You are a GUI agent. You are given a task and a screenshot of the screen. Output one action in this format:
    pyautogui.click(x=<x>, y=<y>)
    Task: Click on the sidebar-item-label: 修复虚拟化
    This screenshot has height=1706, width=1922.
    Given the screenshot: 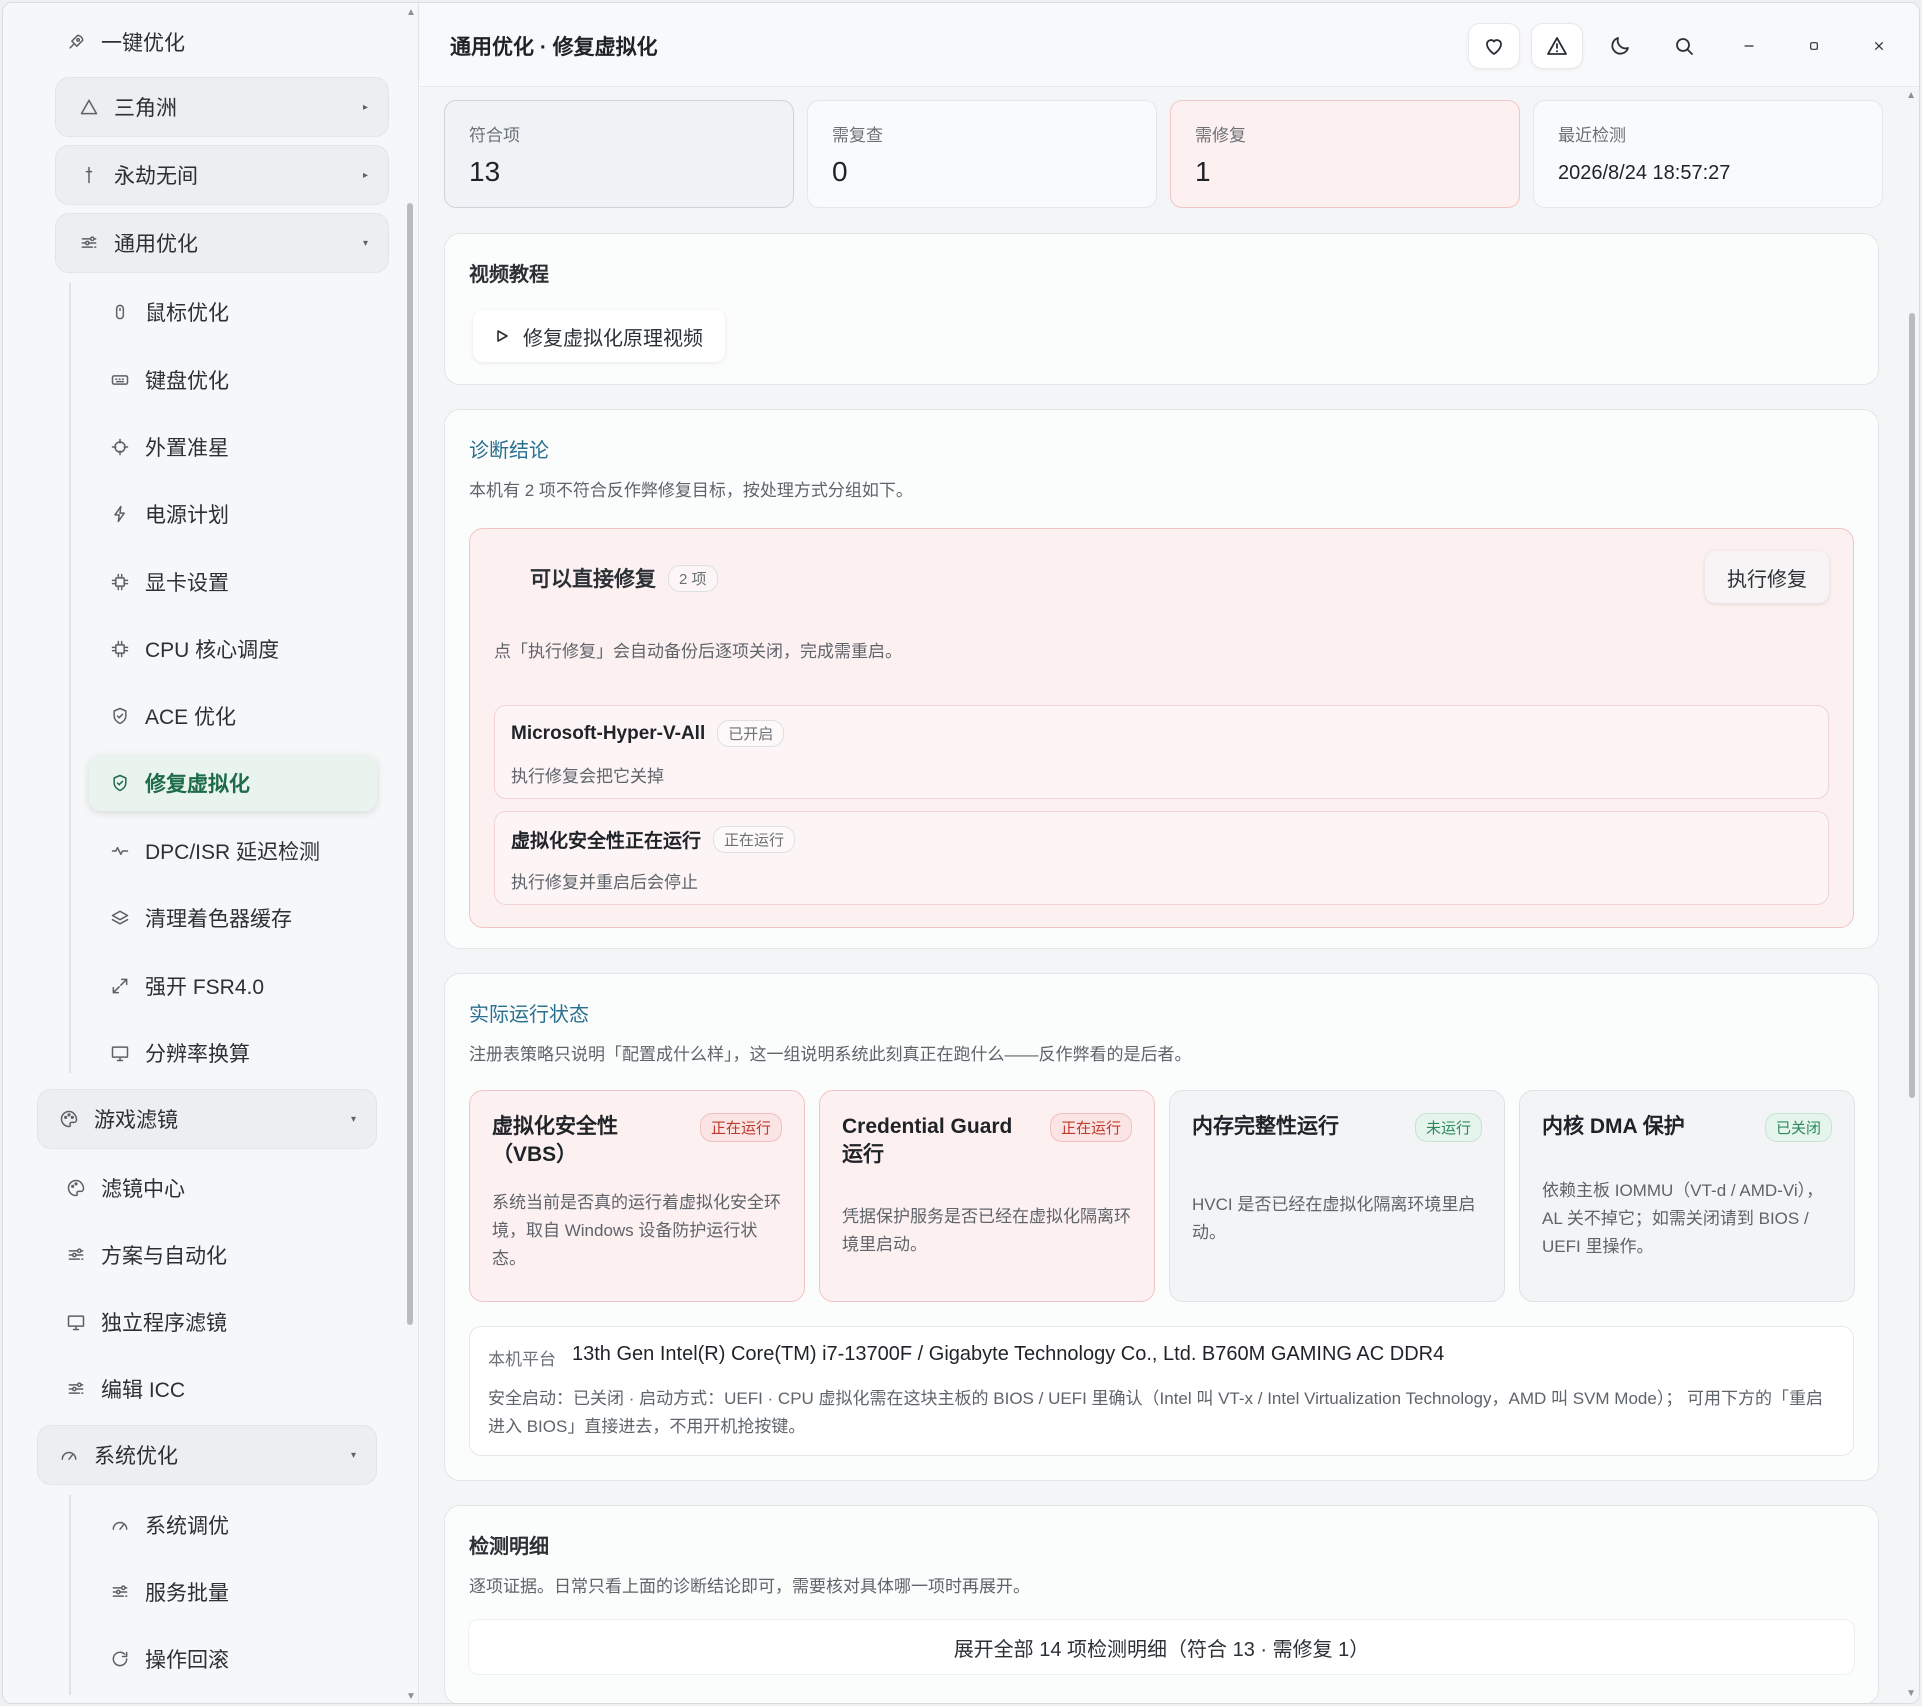 What is the action you would take?
    pyautogui.click(x=197, y=784)
    